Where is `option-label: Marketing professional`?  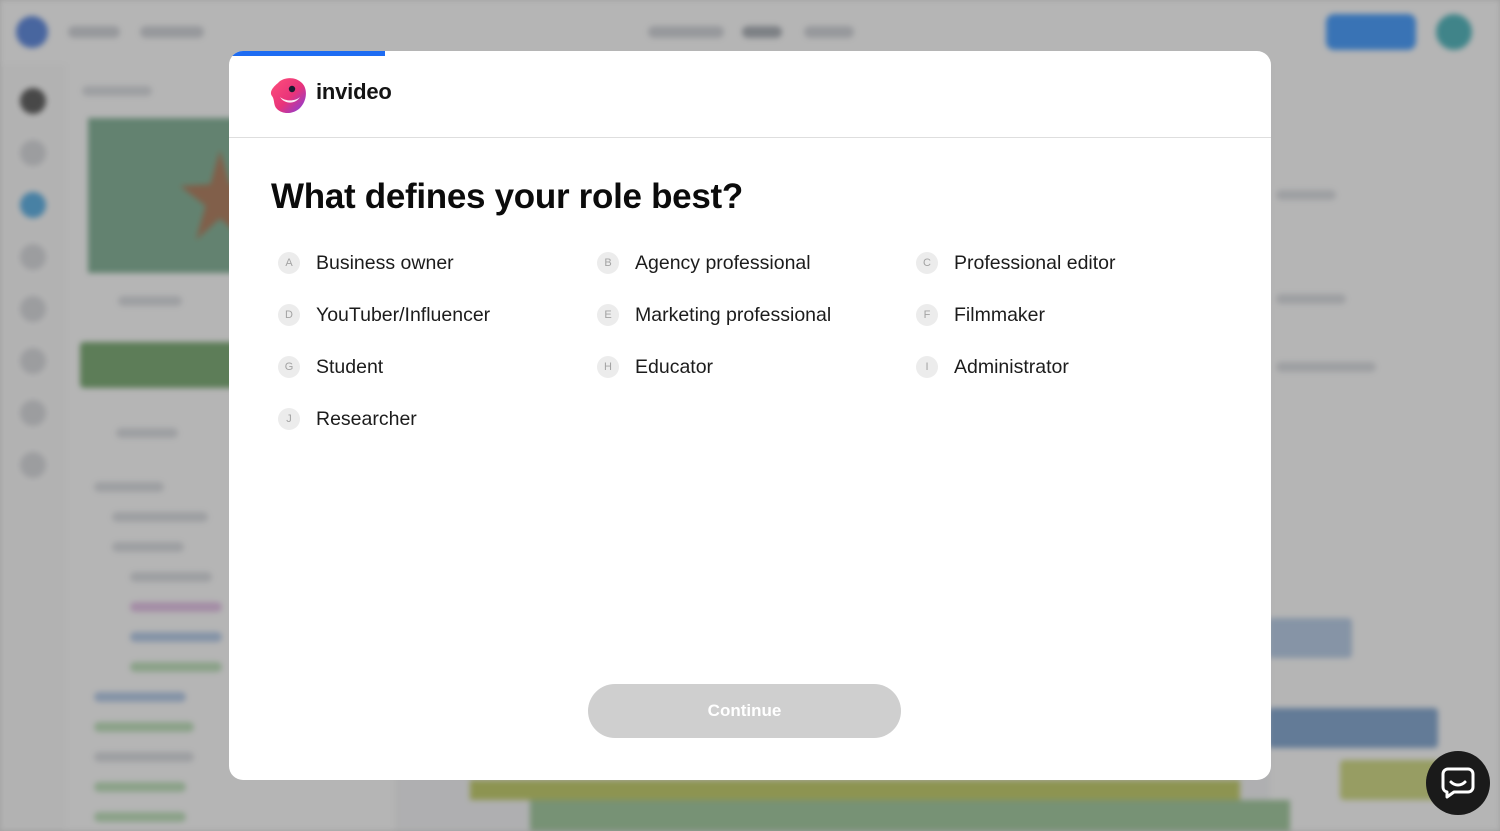
option-label: Marketing professional is located at coordinates (733, 314).